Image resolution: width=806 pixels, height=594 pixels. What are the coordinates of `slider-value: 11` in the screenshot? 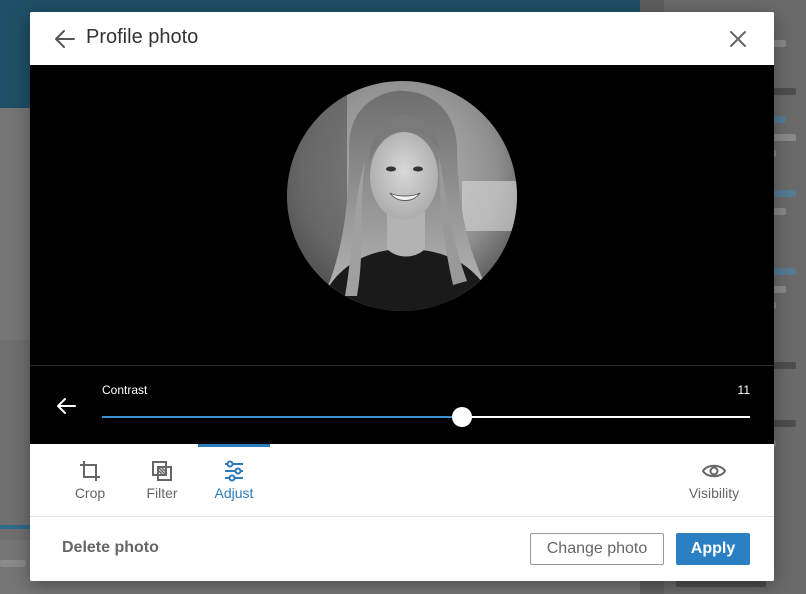 It's located at (743, 390).